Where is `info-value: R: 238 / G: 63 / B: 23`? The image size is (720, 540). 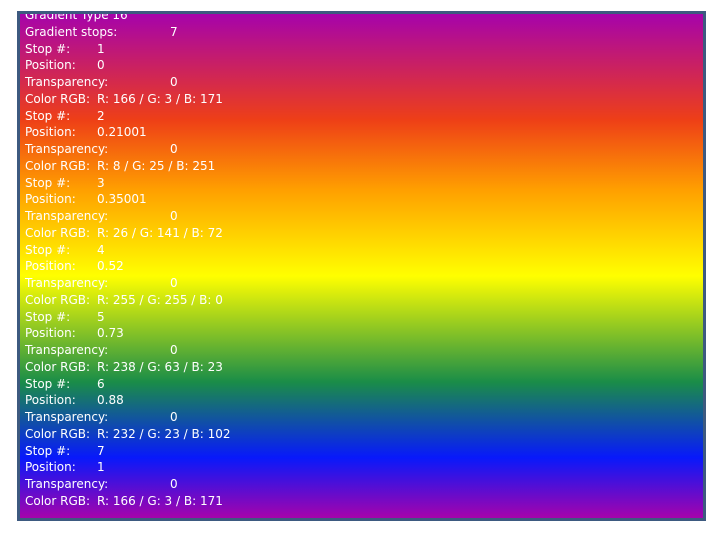 info-value: R: 238 / G: 63 / B: 23 is located at coordinates (160, 366).